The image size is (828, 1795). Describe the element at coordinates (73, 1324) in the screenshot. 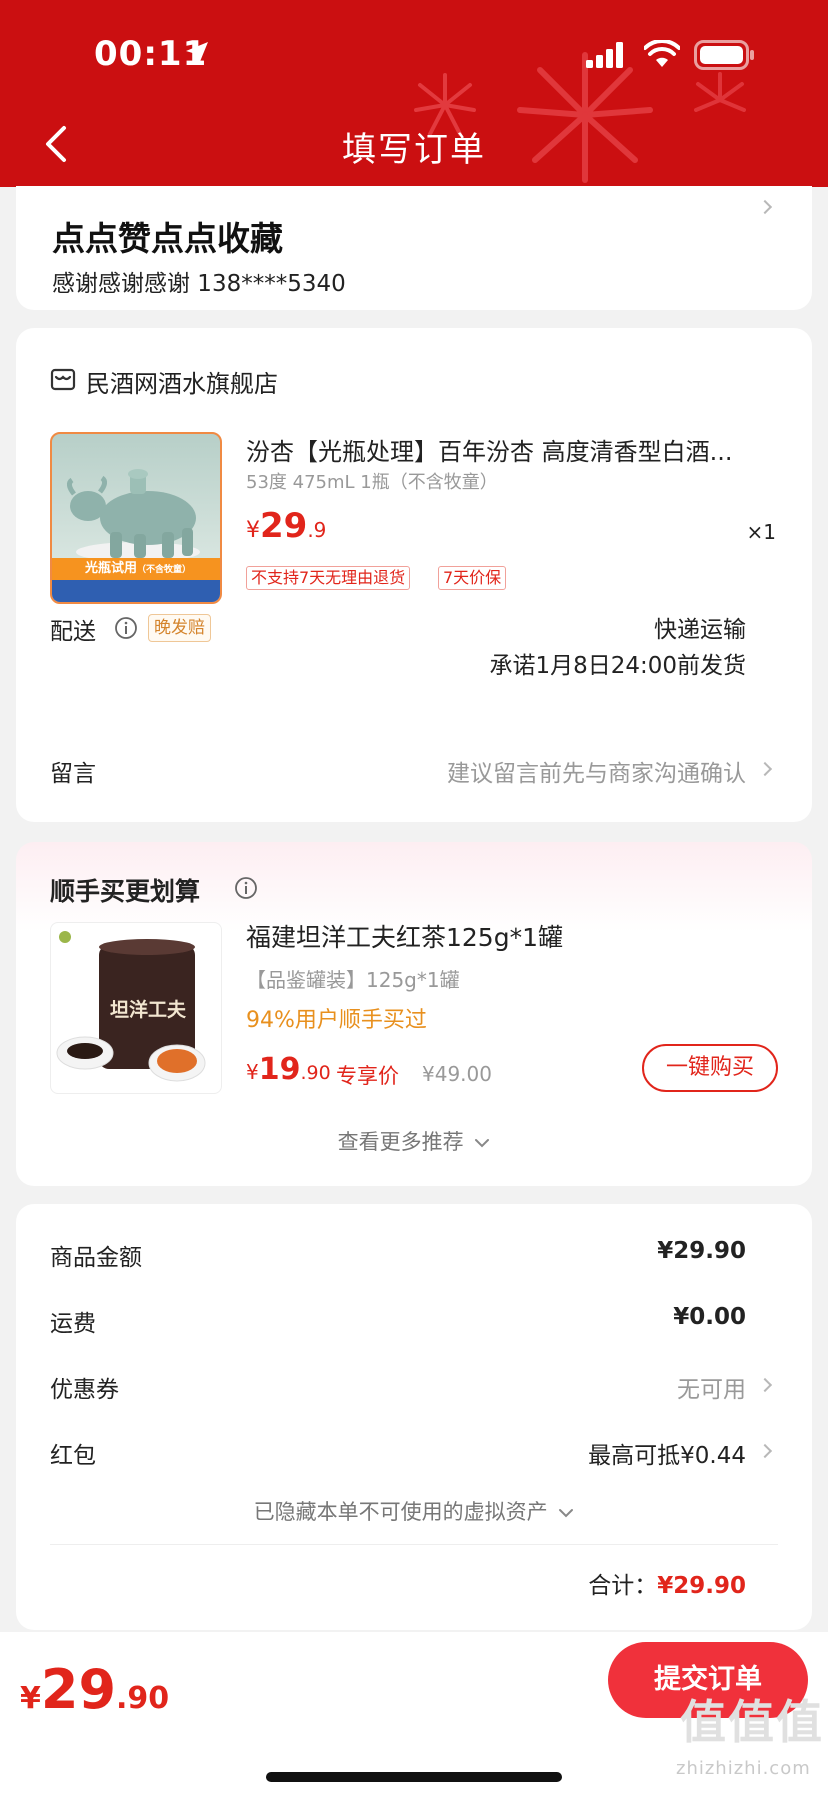

I see `shipping-fee-label: 运费` at that location.